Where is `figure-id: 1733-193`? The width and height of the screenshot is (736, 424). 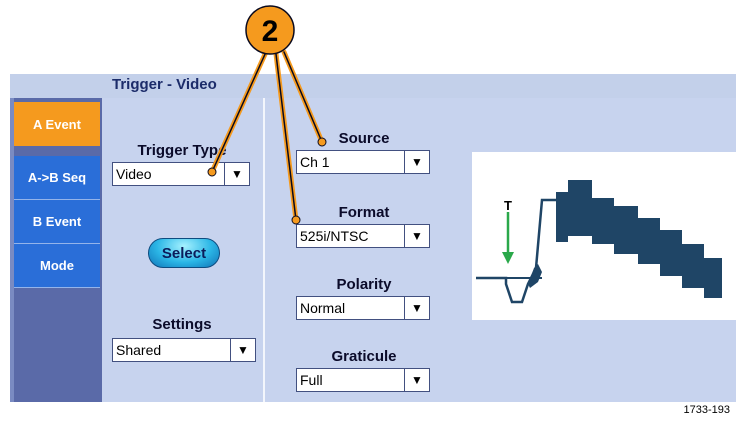
figure-id: 1733-193 is located at coordinates (707, 410).